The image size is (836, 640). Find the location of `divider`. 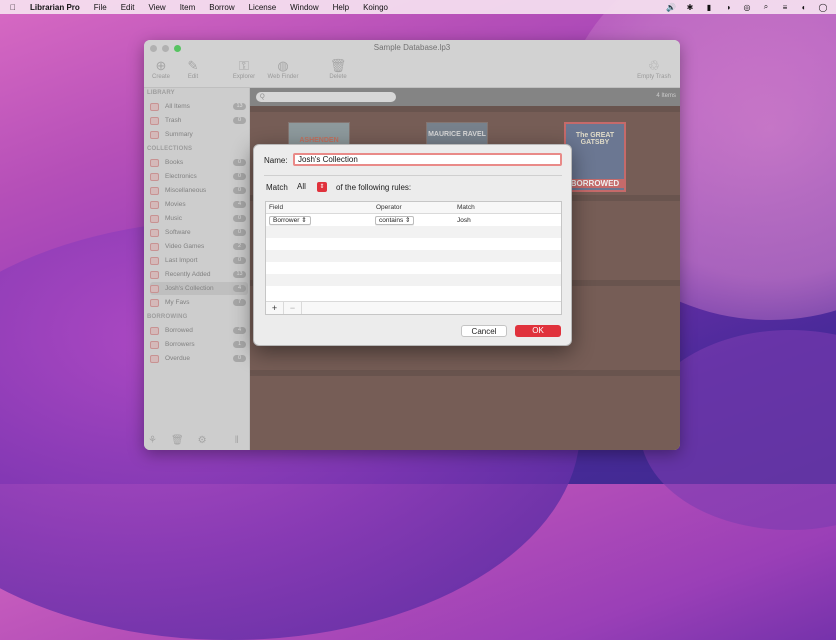

divider is located at coordinates (413, 175).